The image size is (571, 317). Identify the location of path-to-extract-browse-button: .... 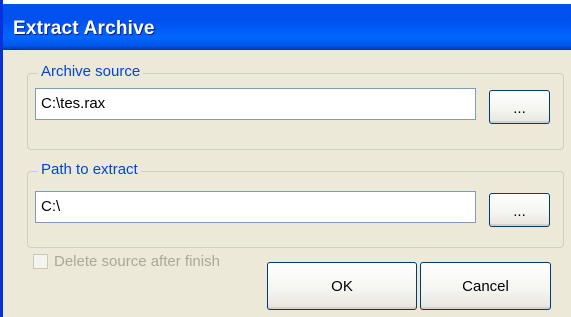
(519, 210).